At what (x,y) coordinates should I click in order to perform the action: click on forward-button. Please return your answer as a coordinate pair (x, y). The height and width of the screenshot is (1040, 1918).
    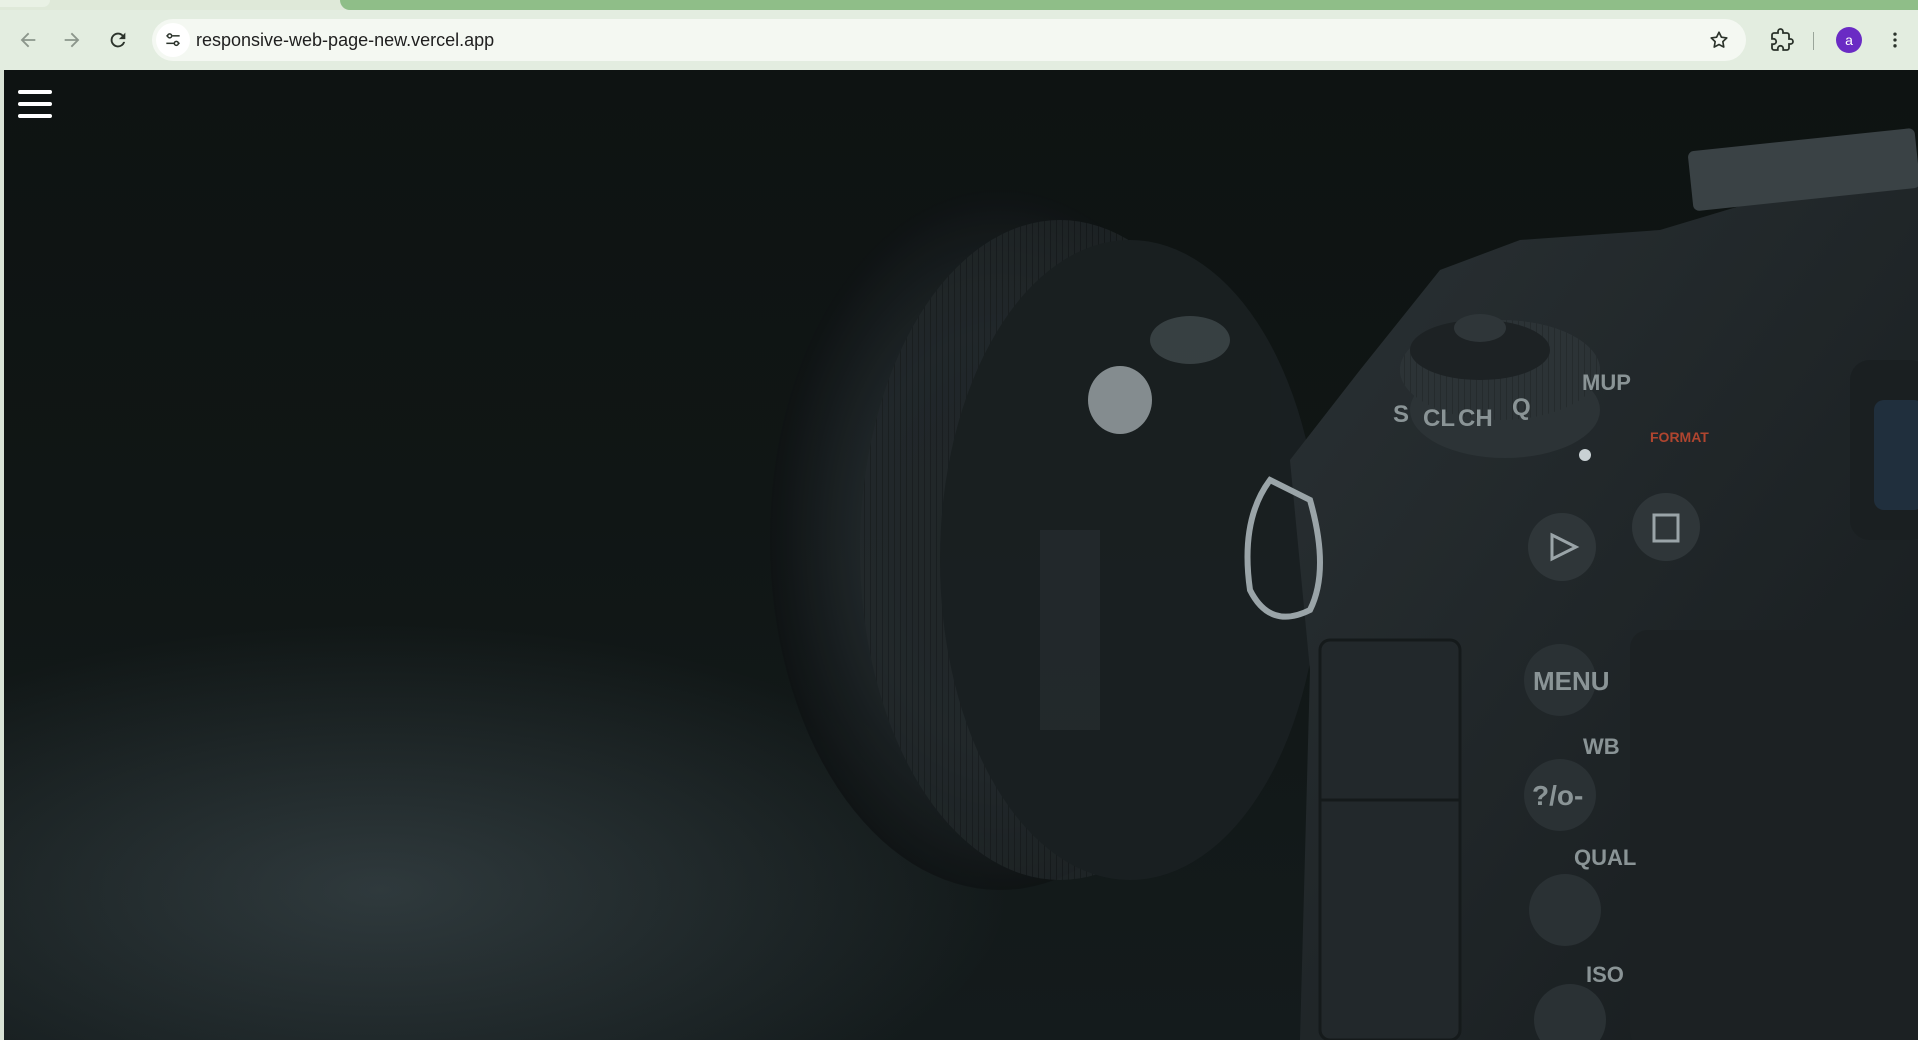
    Looking at the image, I should click on (72, 40).